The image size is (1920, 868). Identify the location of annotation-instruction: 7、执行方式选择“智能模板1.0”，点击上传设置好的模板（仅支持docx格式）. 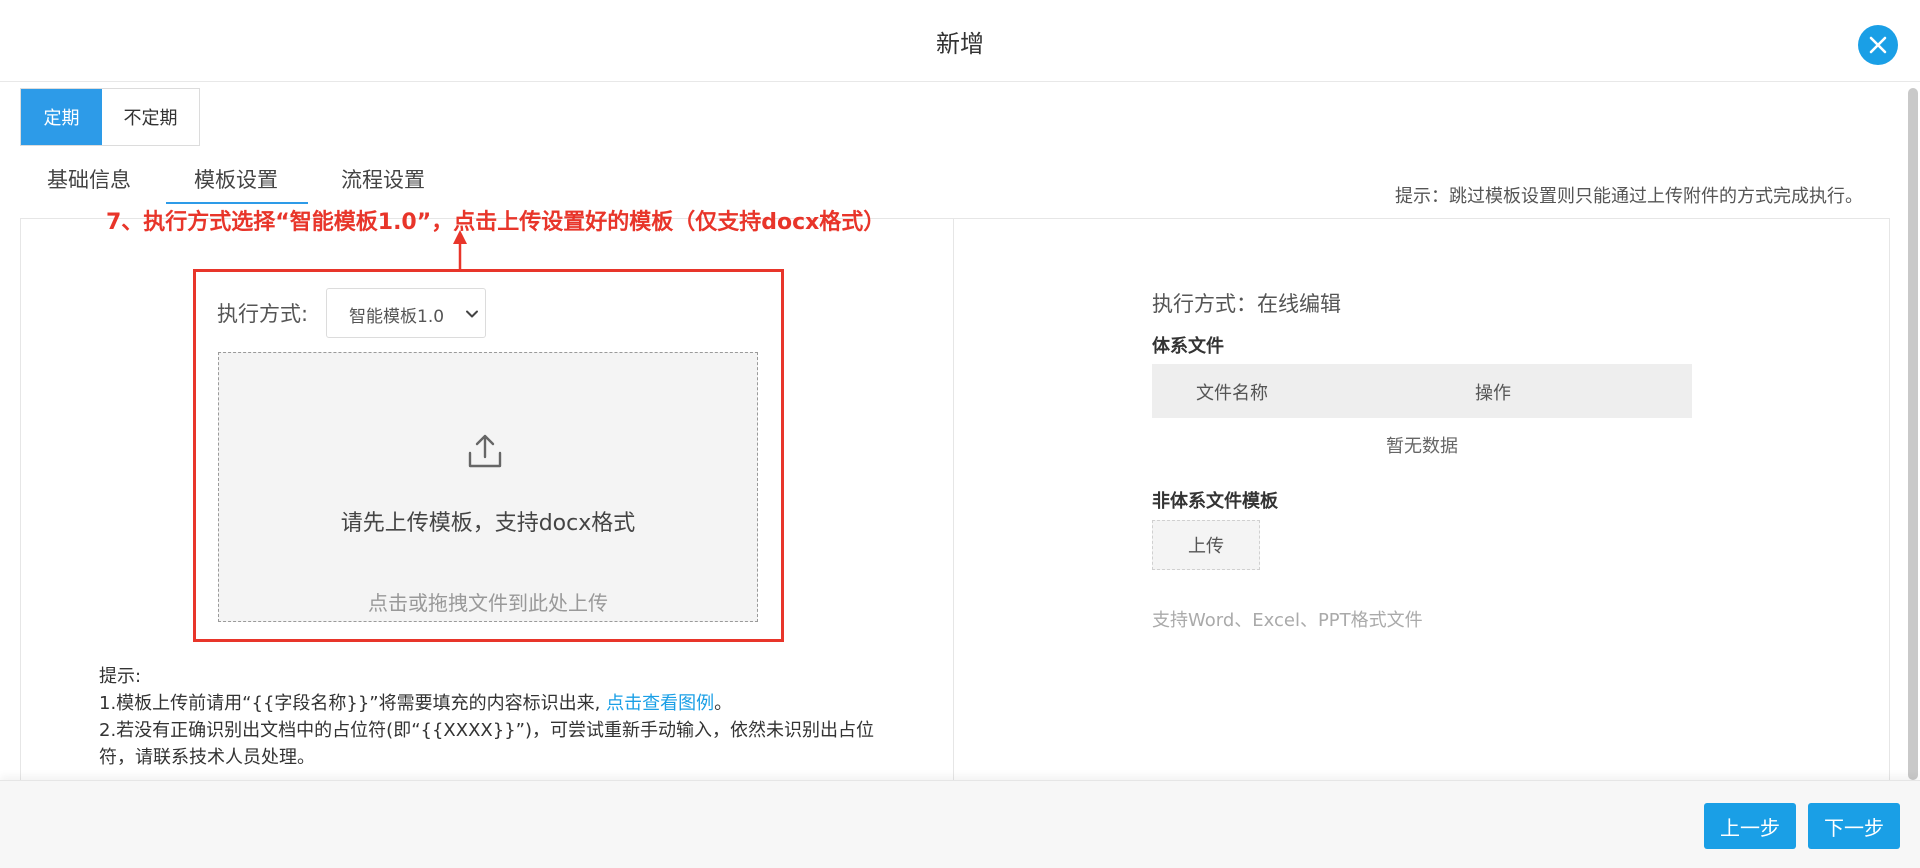
(496, 222).